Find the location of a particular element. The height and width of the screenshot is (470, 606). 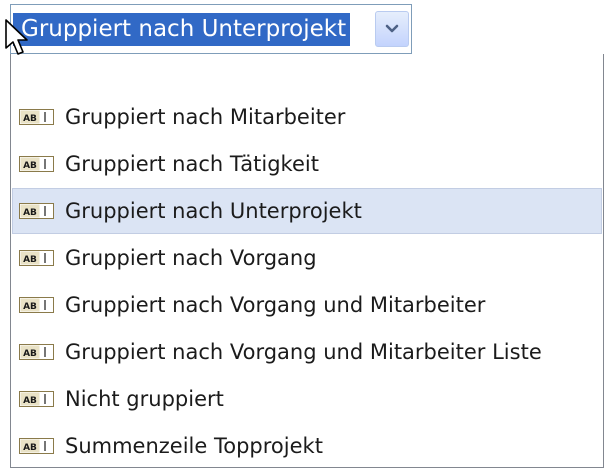

list-item-label: Gruppiert nach Unterprojekt is located at coordinates (213, 211).